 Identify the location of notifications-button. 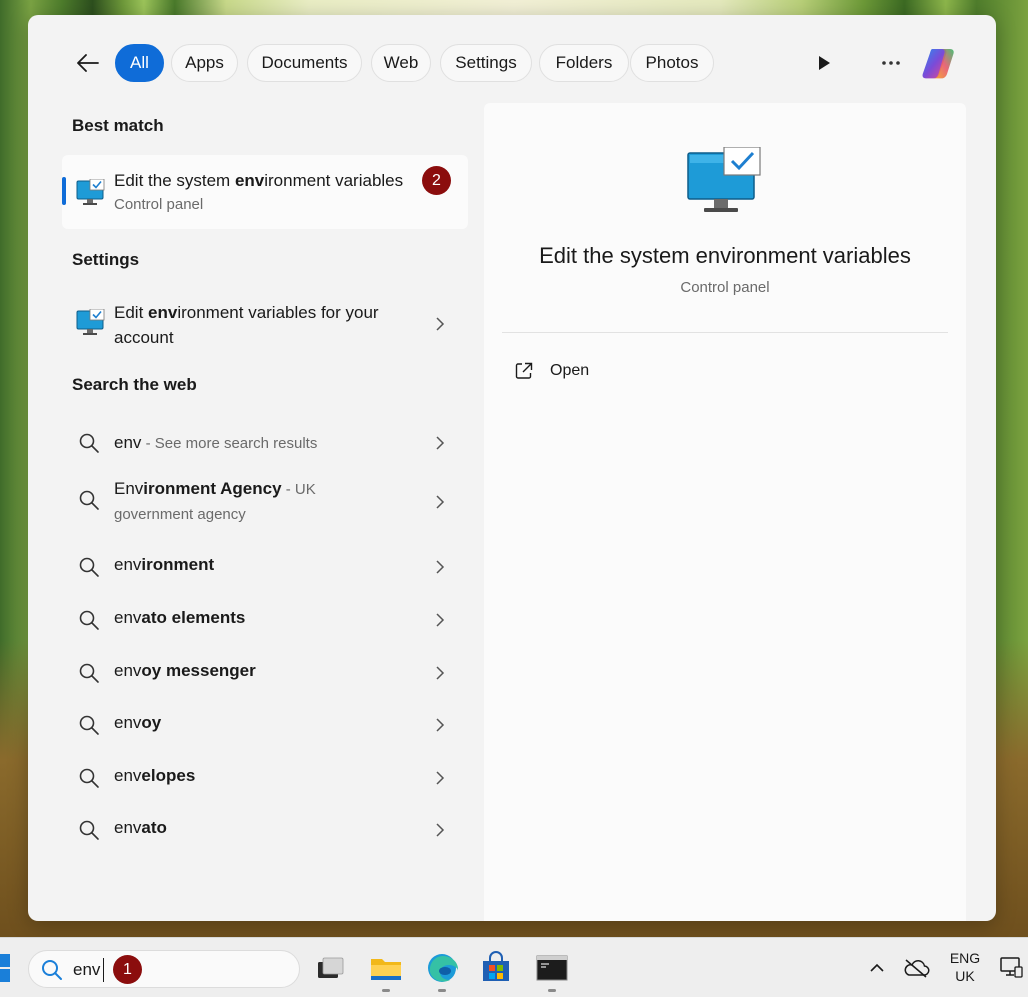
(1011, 967).